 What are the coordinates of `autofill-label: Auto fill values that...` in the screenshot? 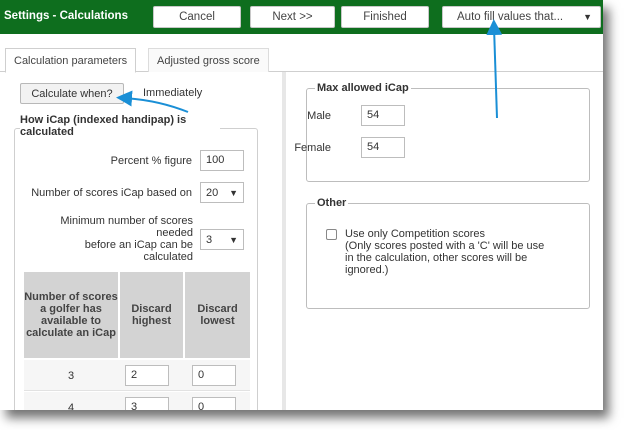 It's located at (510, 17).